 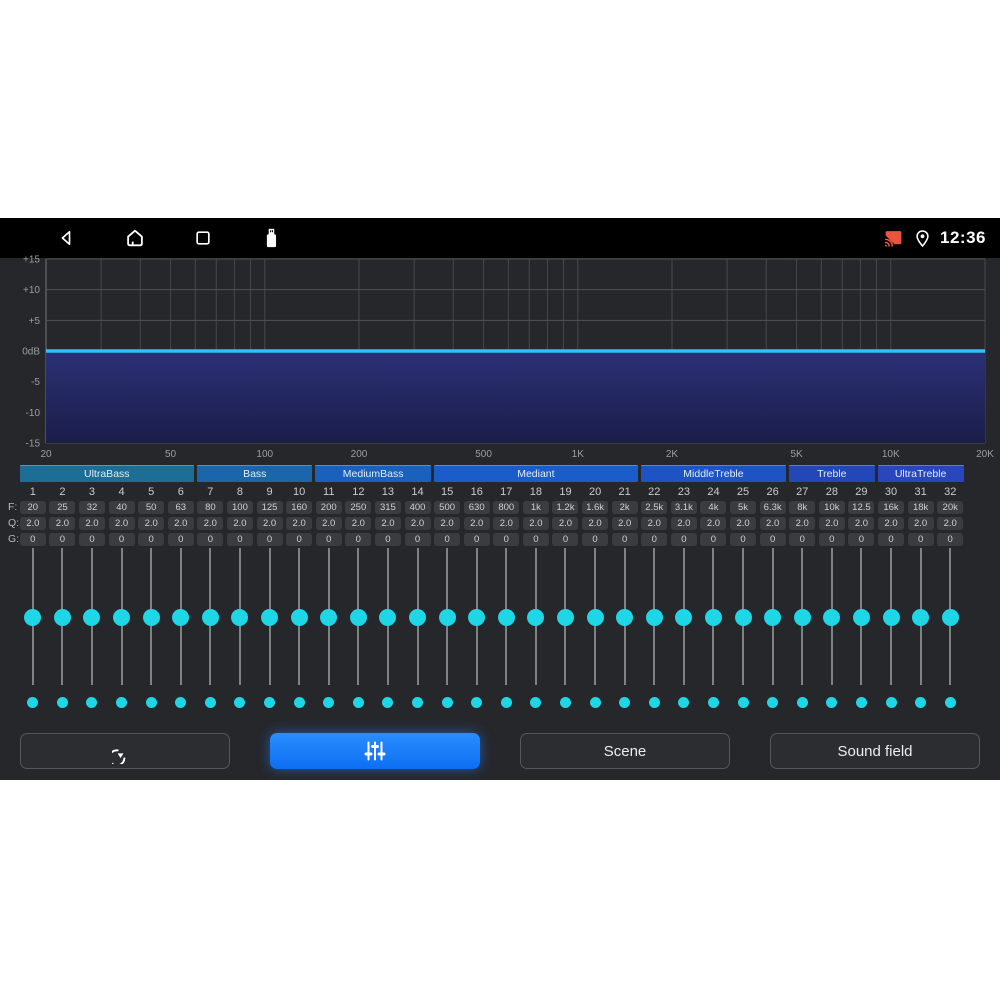 I want to click on frequency-value-box: 5k, so click(x=743, y=507).